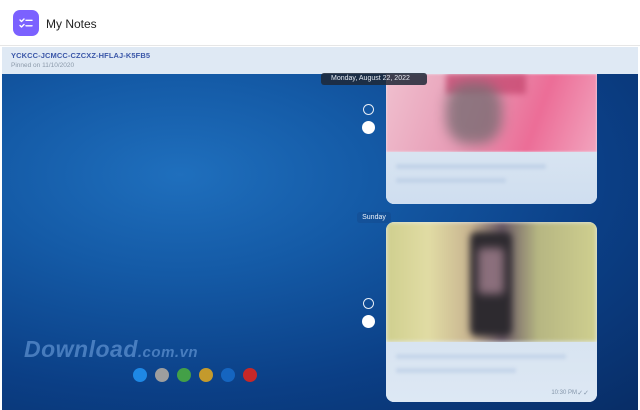 This screenshot has height=410, width=640. What do you see at coordinates (374, 79) in the screenshot?
I see `date-header: Monday, August 22, 2022` at bounding box center [374, 79].